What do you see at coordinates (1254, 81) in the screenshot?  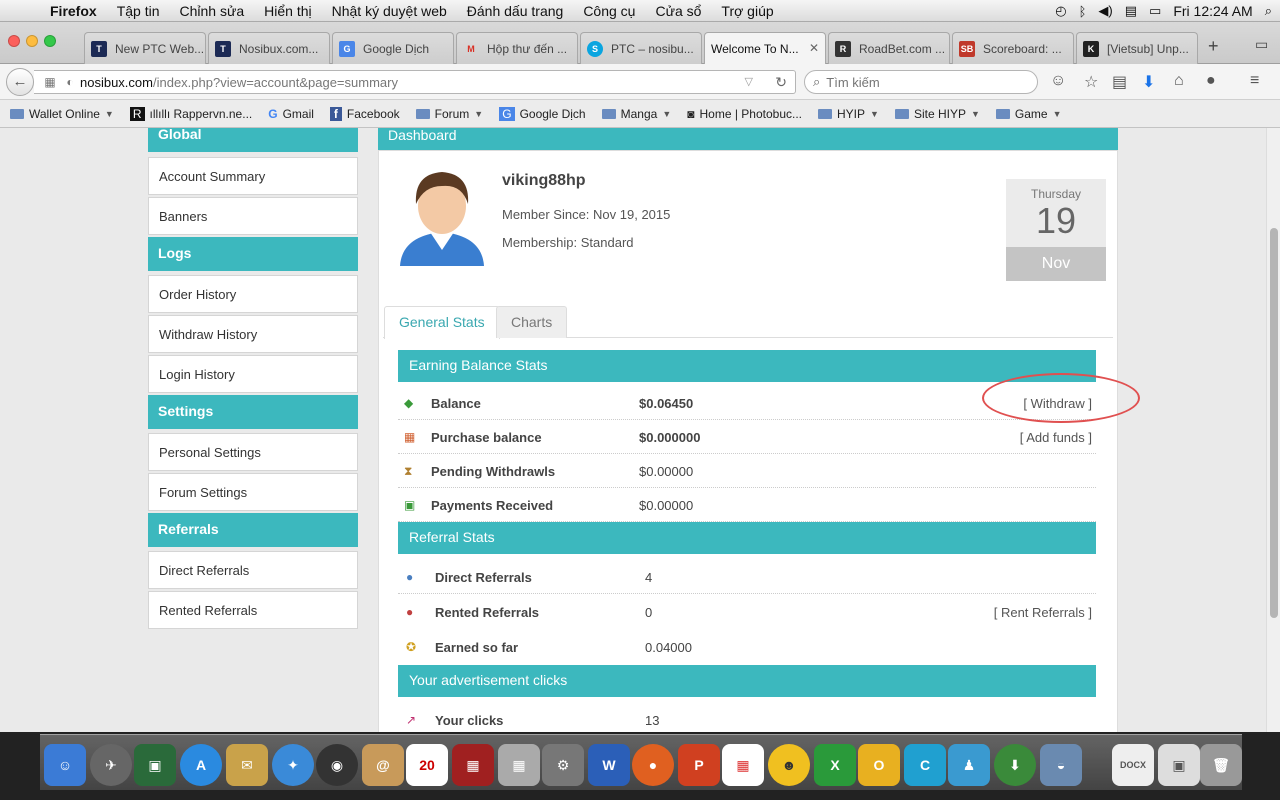 I see `hamburger-menu-icon: ≡` at bounding box center [1254, 81].